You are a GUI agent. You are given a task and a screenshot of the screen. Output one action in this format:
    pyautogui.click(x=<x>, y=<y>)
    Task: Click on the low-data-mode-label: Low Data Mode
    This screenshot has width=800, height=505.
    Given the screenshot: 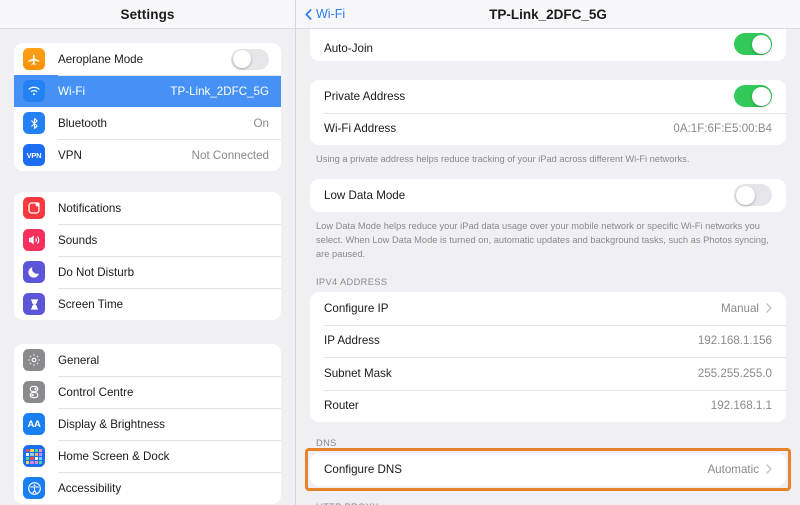 What is the action you would take?
    pyautogui.click(x=365, y=195)
    